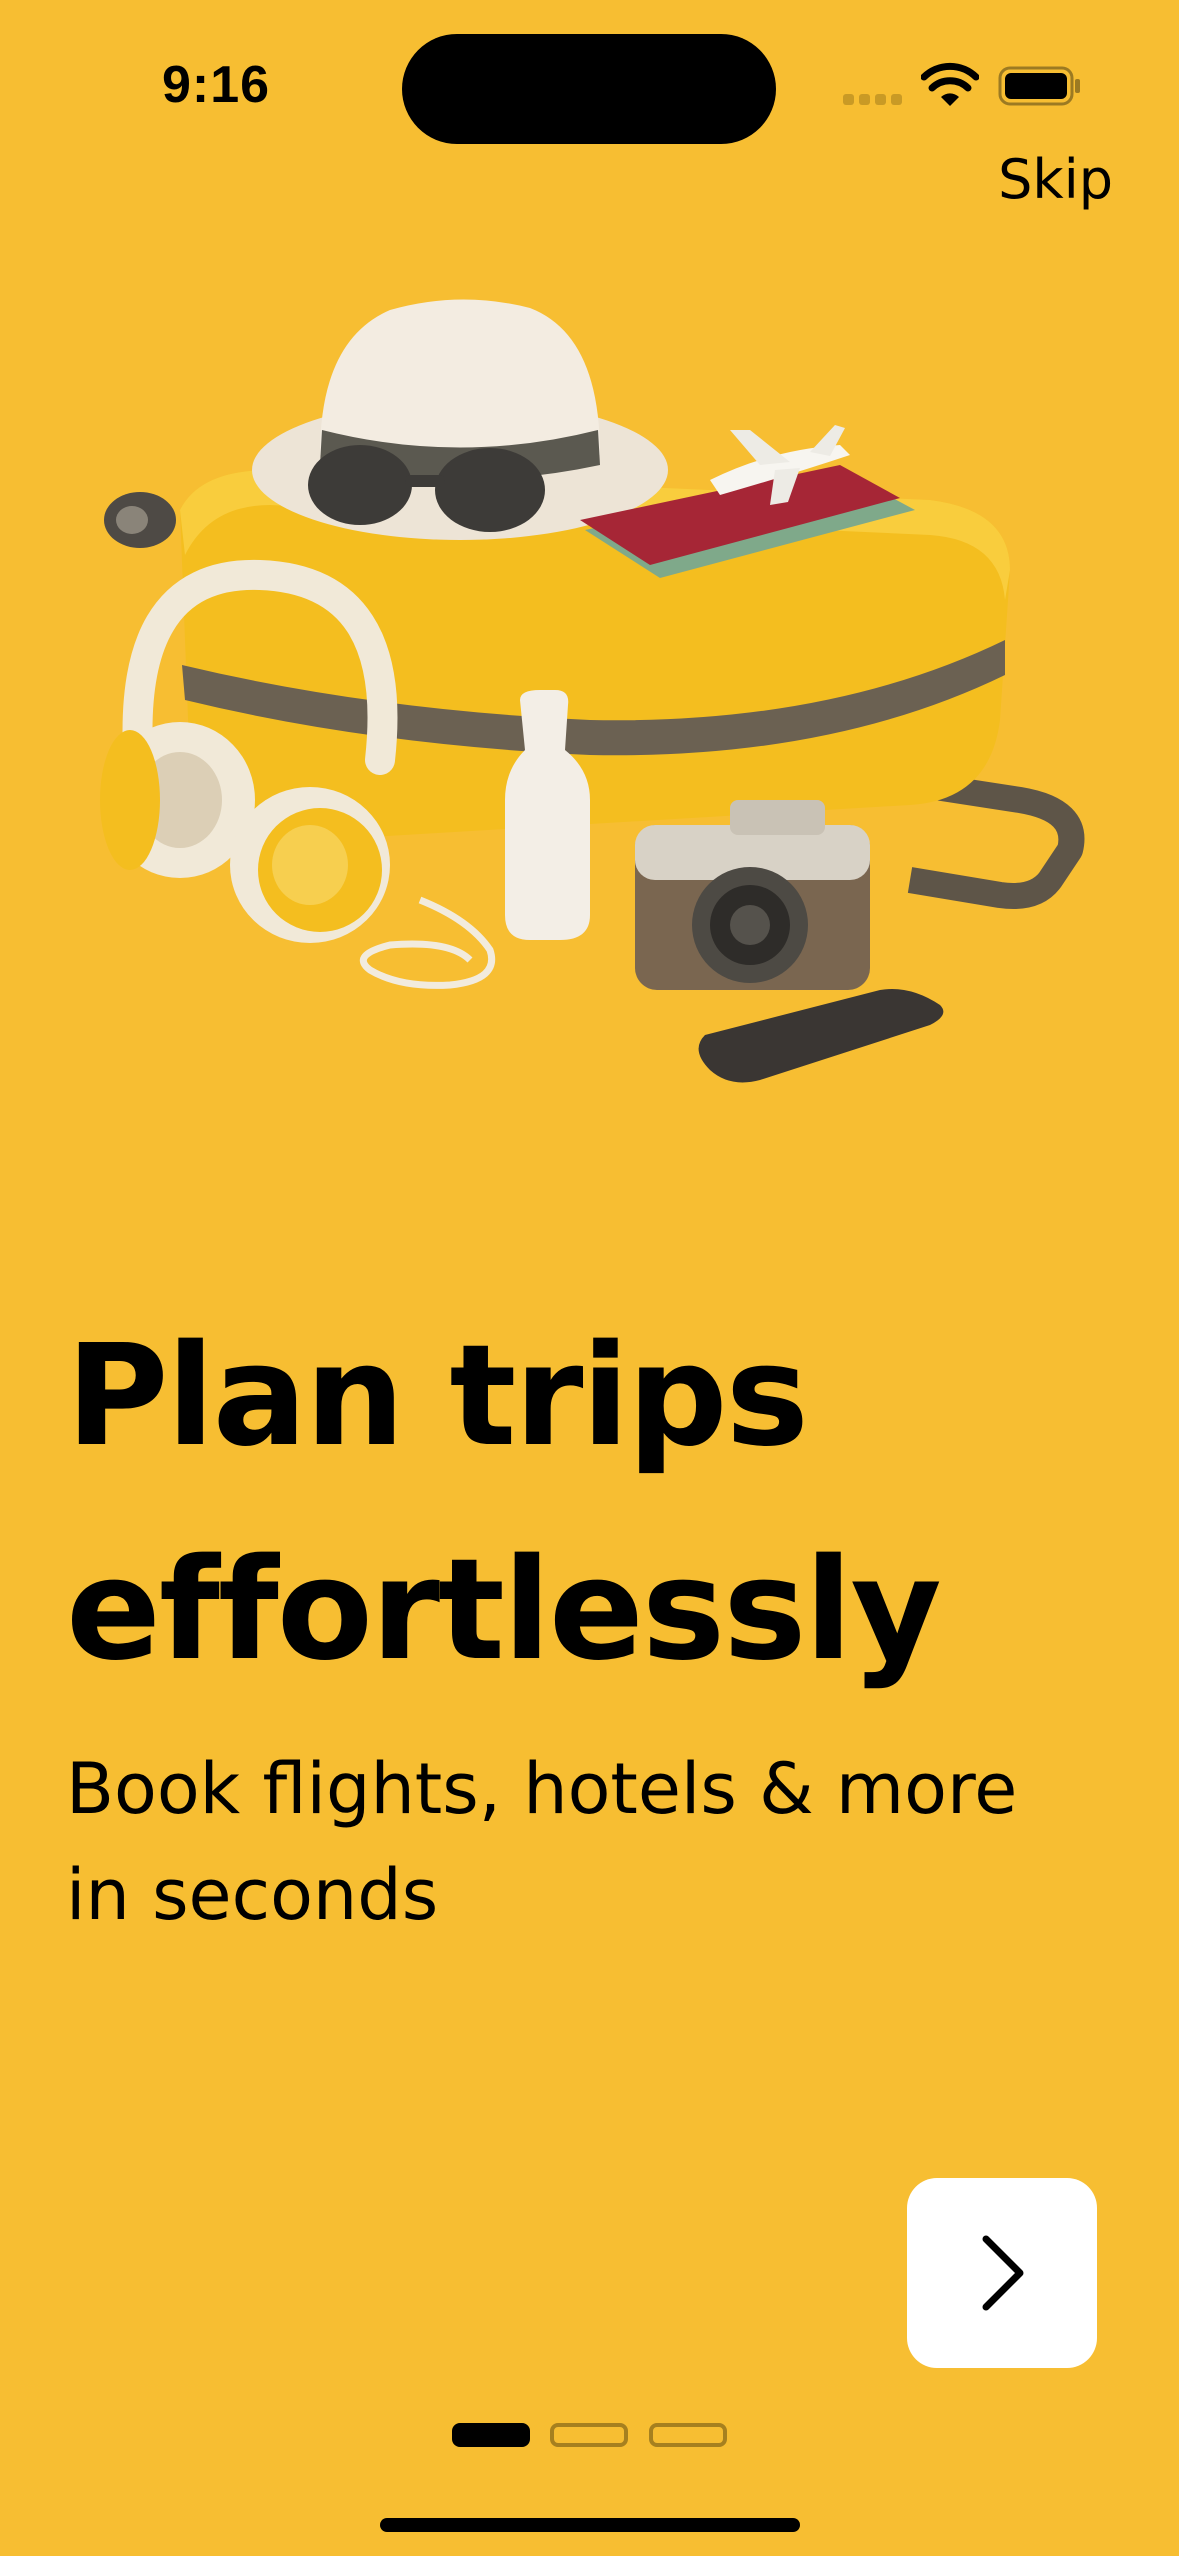  I want to click on cellular-signal-icon, so click(873, 100).